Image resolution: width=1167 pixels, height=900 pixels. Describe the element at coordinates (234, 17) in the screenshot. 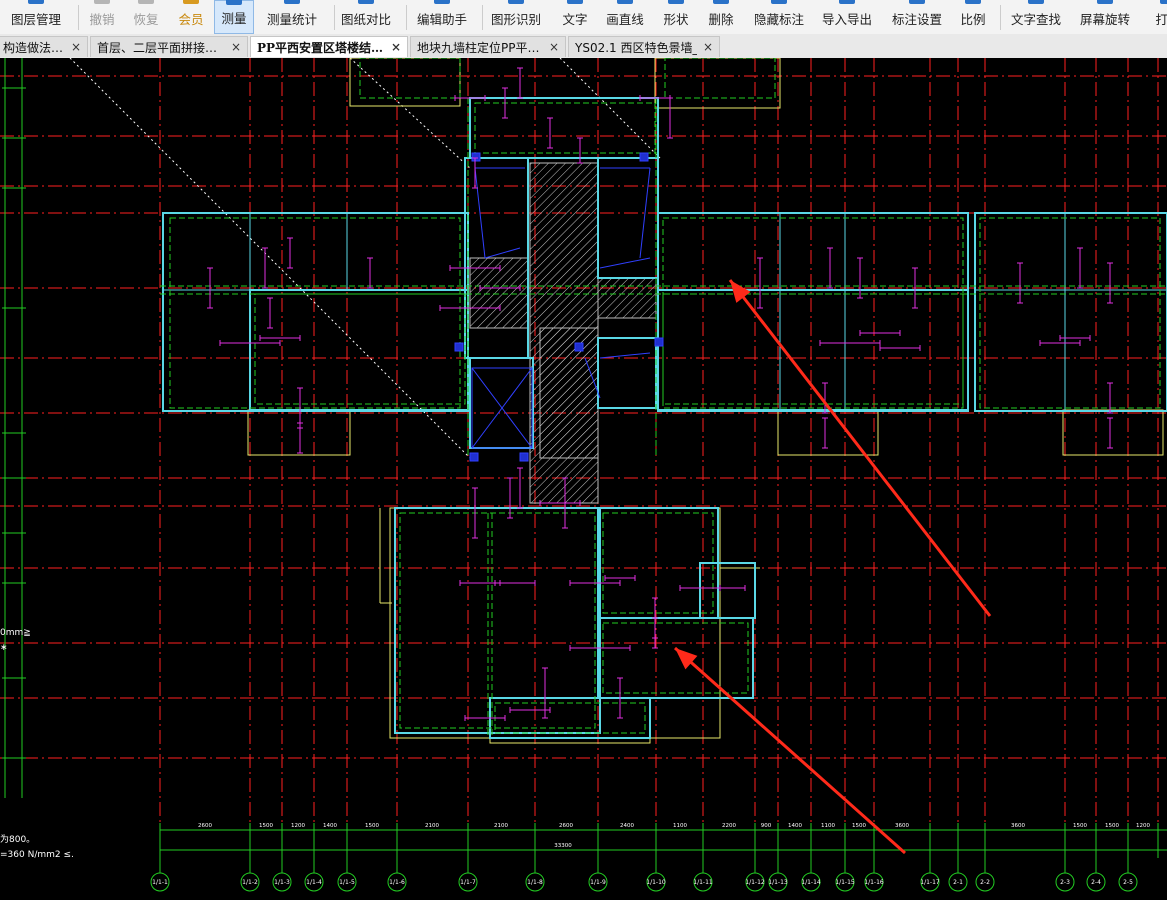

I see `toolbar-button-5: 测量` at that location.